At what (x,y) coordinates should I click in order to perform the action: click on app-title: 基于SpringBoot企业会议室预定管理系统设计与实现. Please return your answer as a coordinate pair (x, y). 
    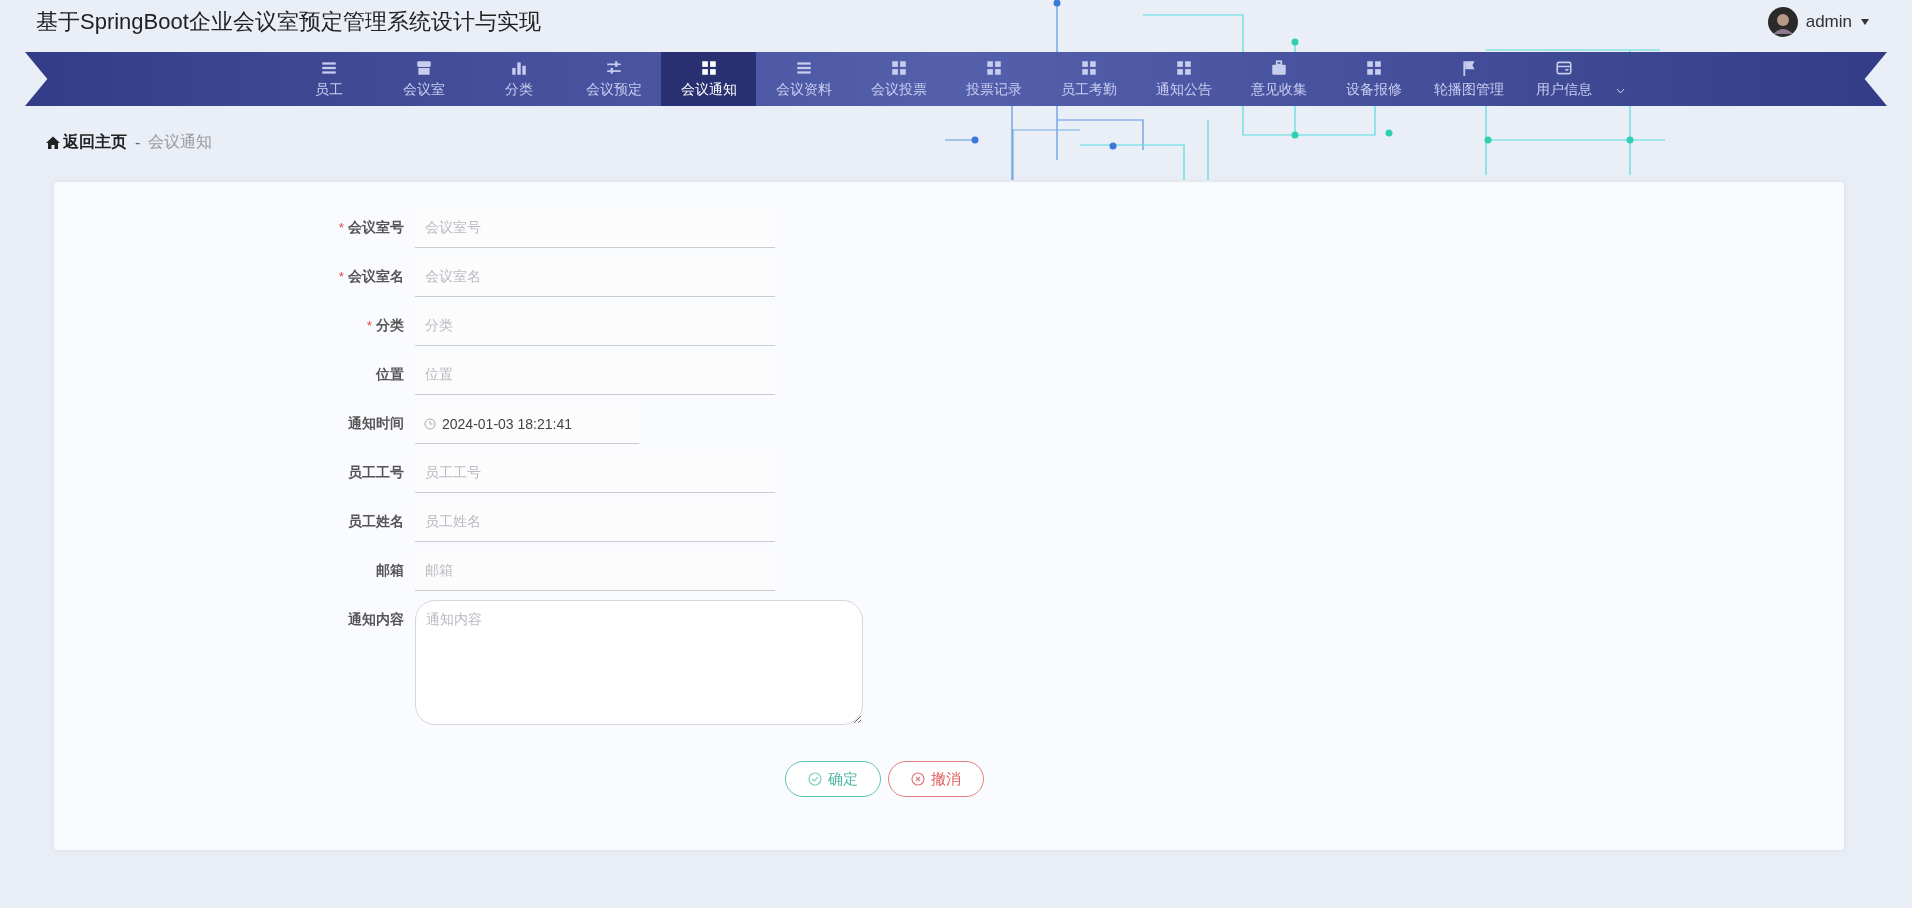
    Looking at the image, I should click on (288, 22).